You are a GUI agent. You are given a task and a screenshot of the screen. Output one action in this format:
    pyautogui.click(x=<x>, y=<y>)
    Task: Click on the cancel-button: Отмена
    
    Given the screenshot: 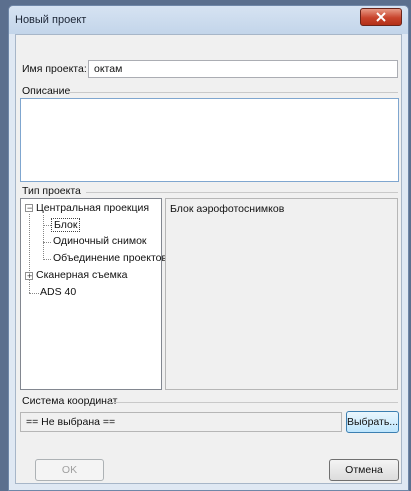 What is the action you would take?
    pyautogui.click(x=364, y=470)
    